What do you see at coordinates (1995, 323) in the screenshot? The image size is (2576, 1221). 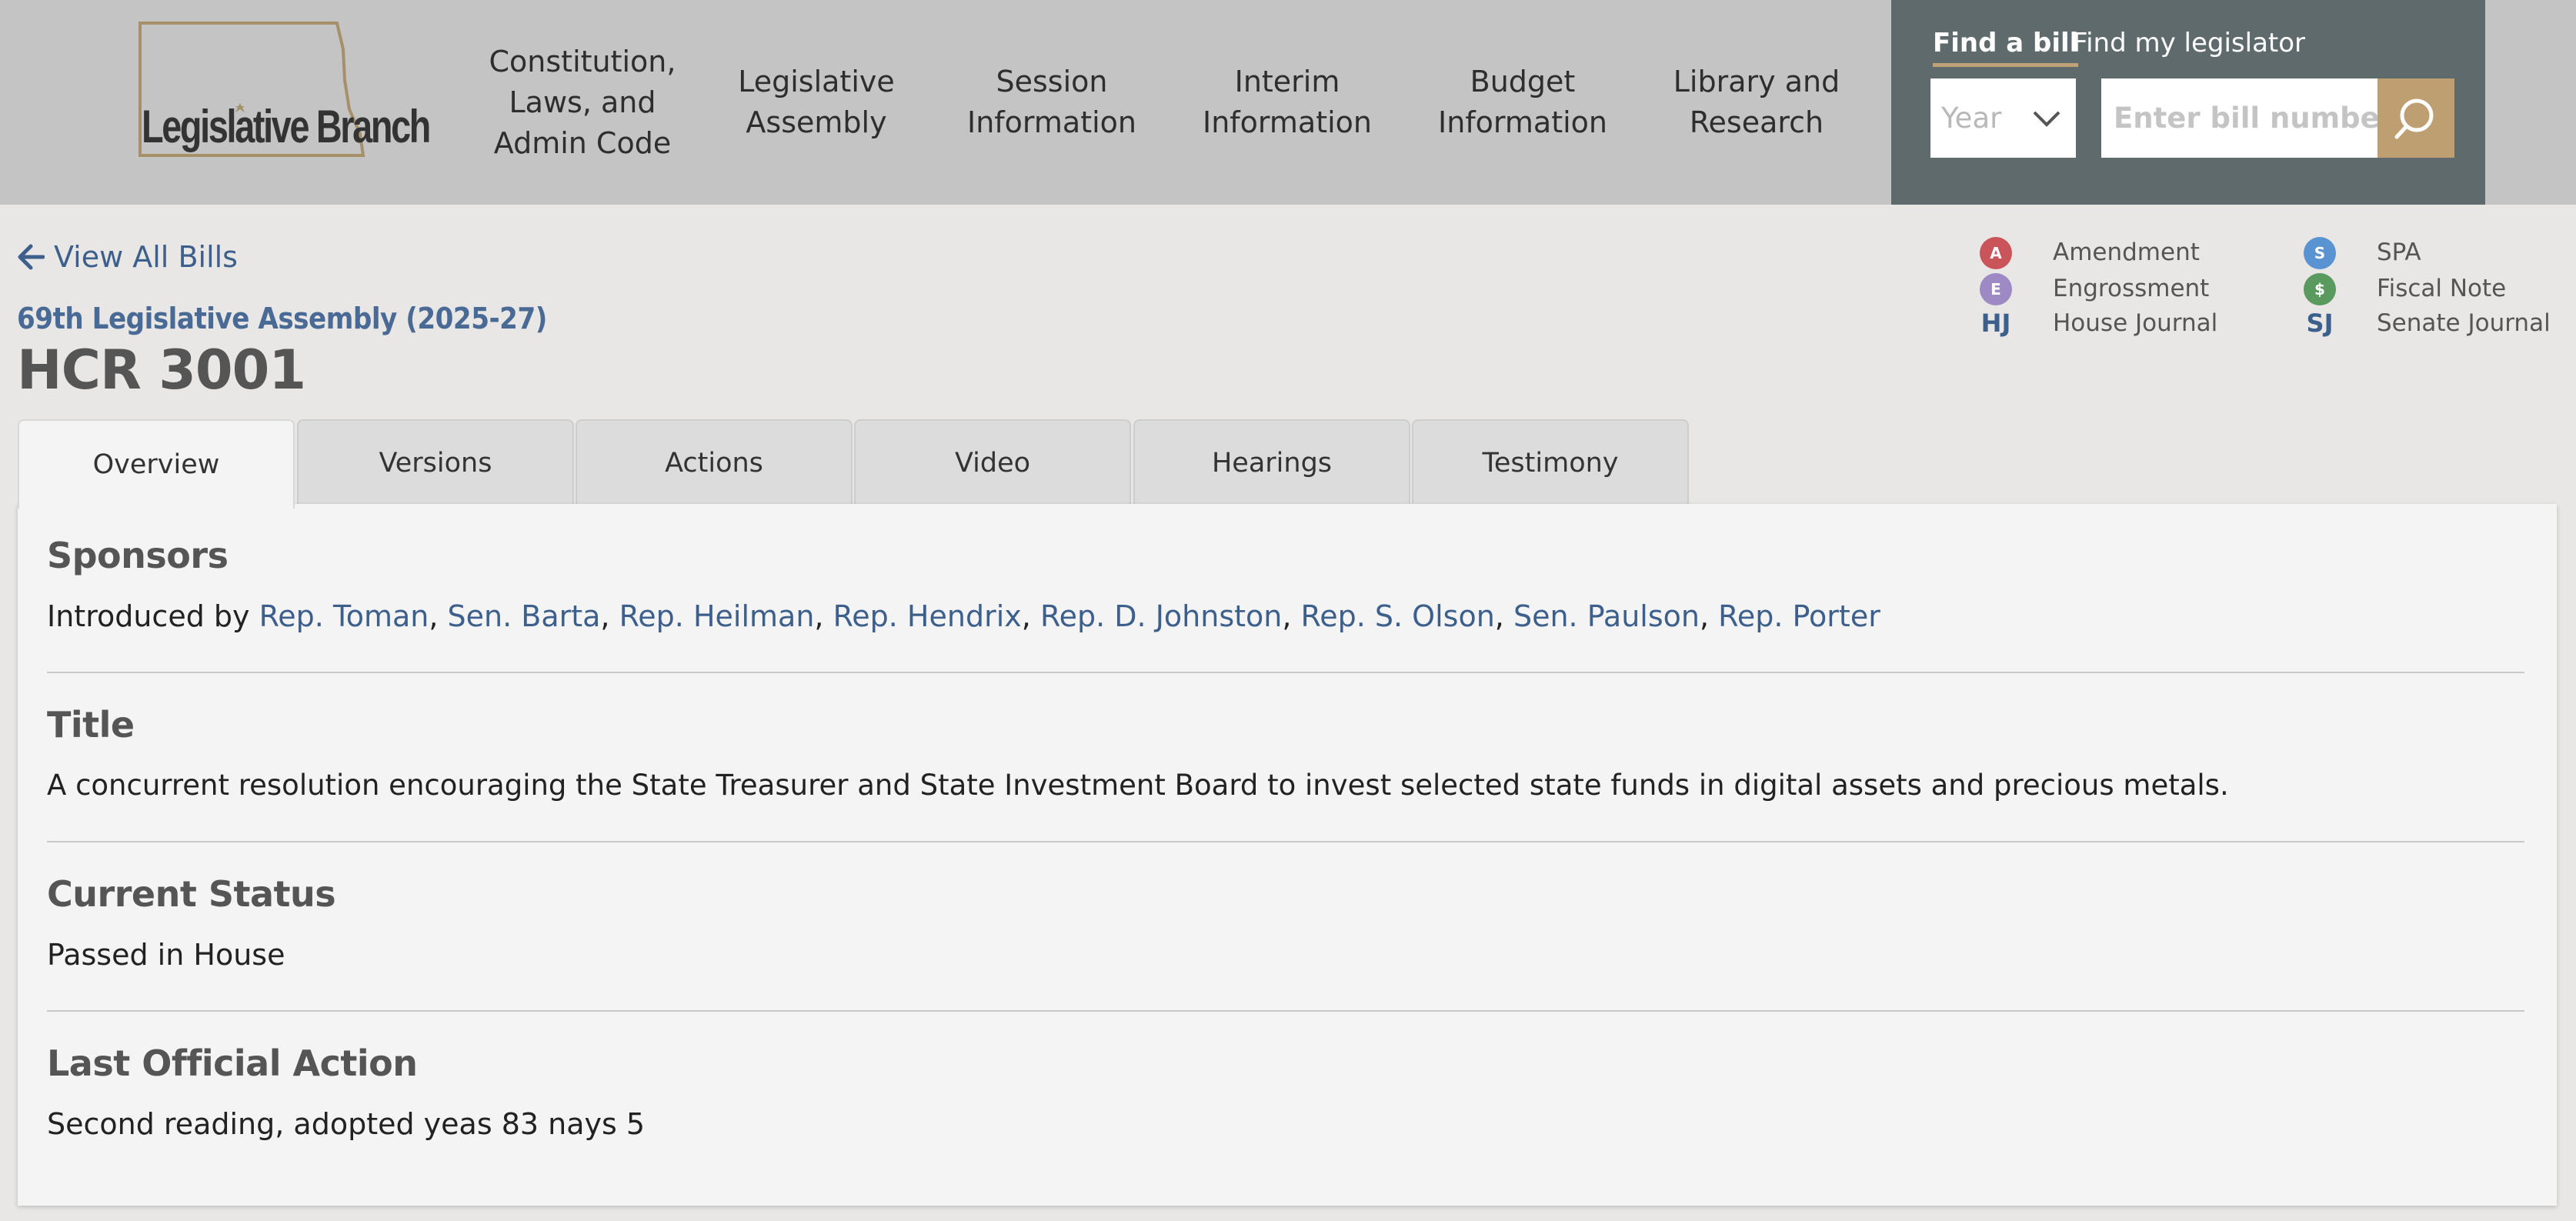 I see `house-journal-icon: HJ` at bounding box center [1995, 323].